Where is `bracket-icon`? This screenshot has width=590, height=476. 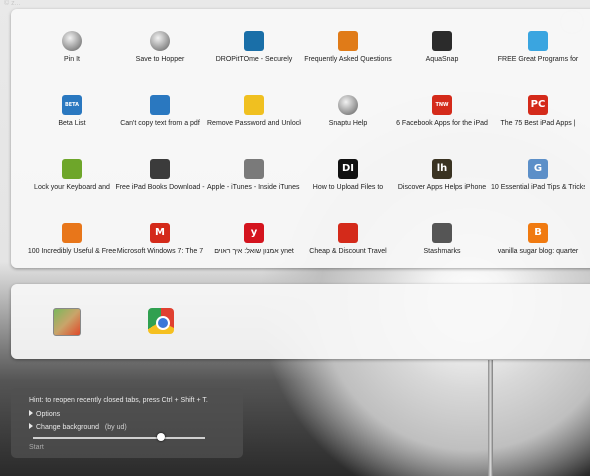
bracket-icon is located at coordinates (160, 105).